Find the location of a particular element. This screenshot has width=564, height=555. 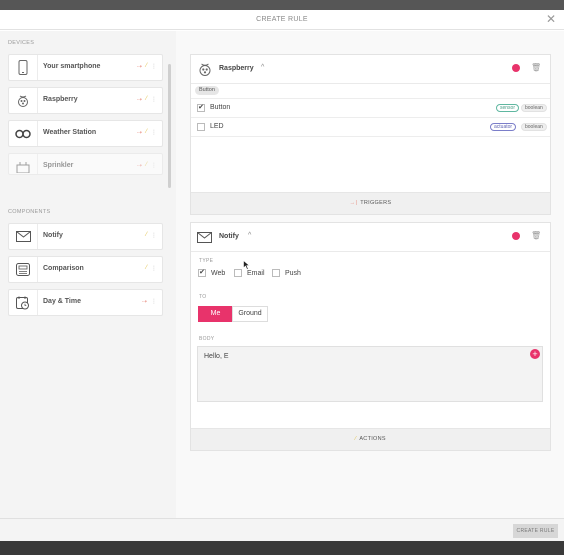

selected-item-chip: Button is located at coordinates (207, 90).